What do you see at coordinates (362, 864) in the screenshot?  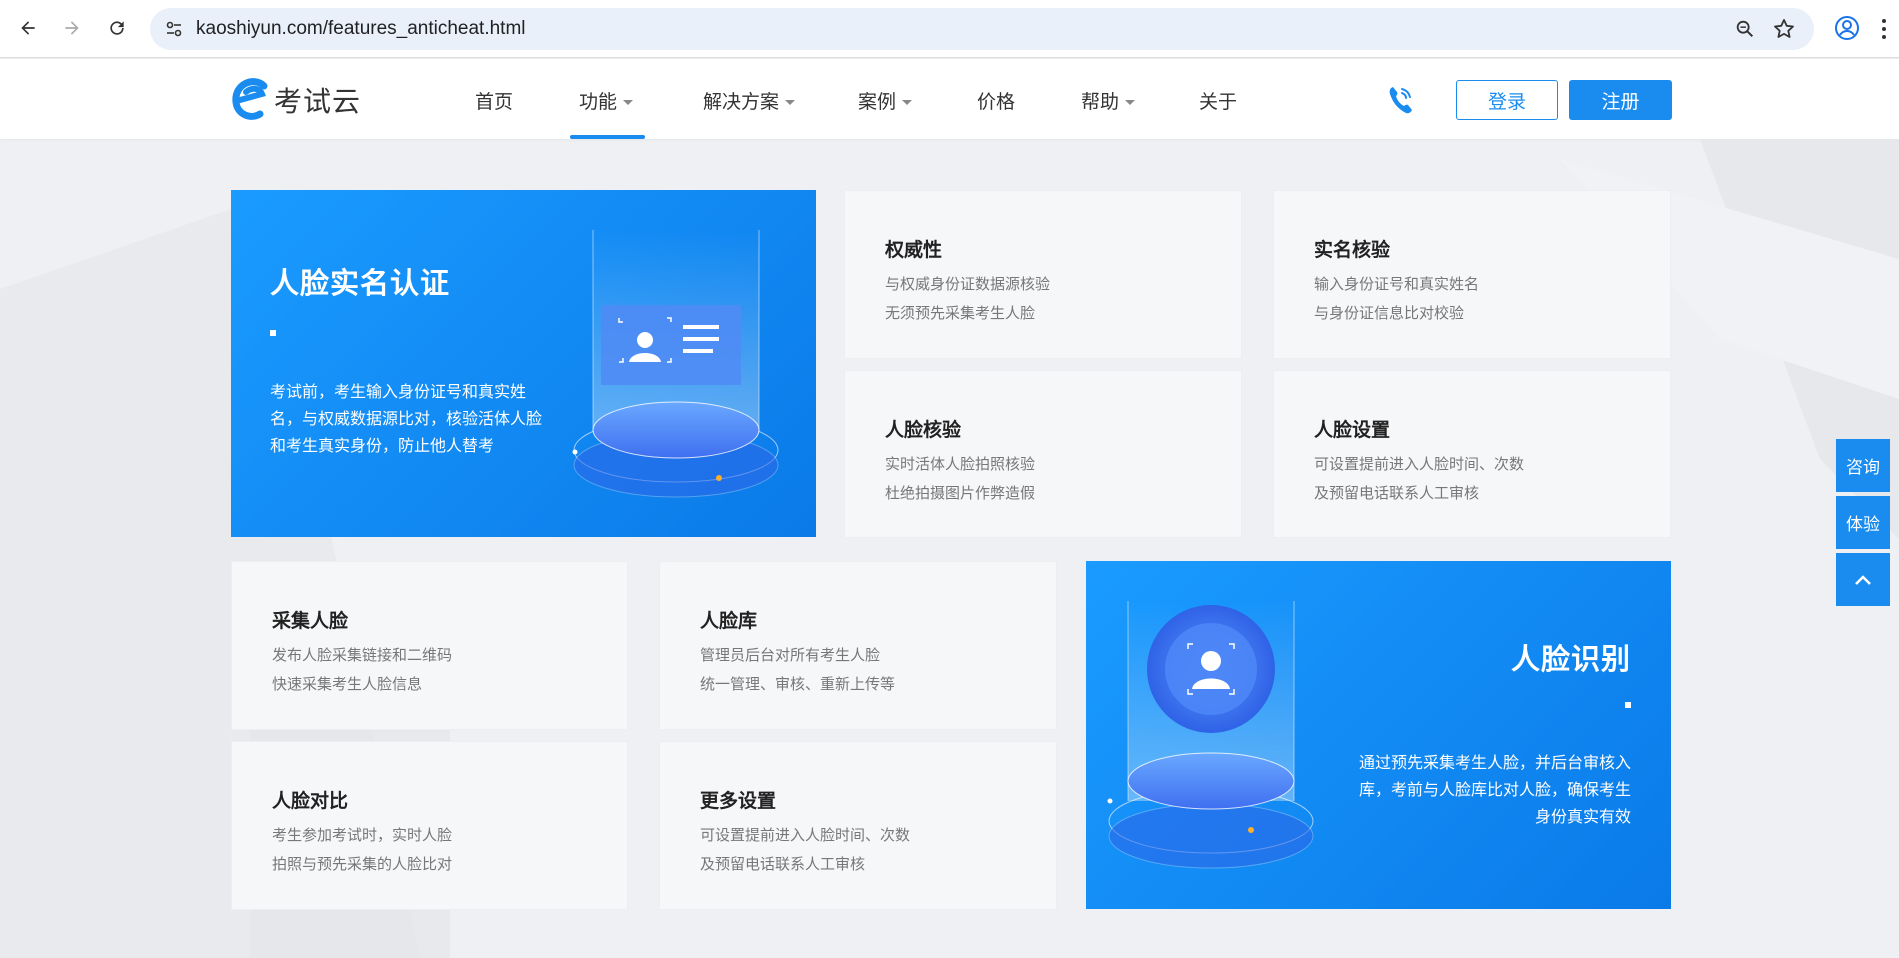 I see `card-line: 拍照与预先采集的人脸比对` at bounding box center [362, 864].